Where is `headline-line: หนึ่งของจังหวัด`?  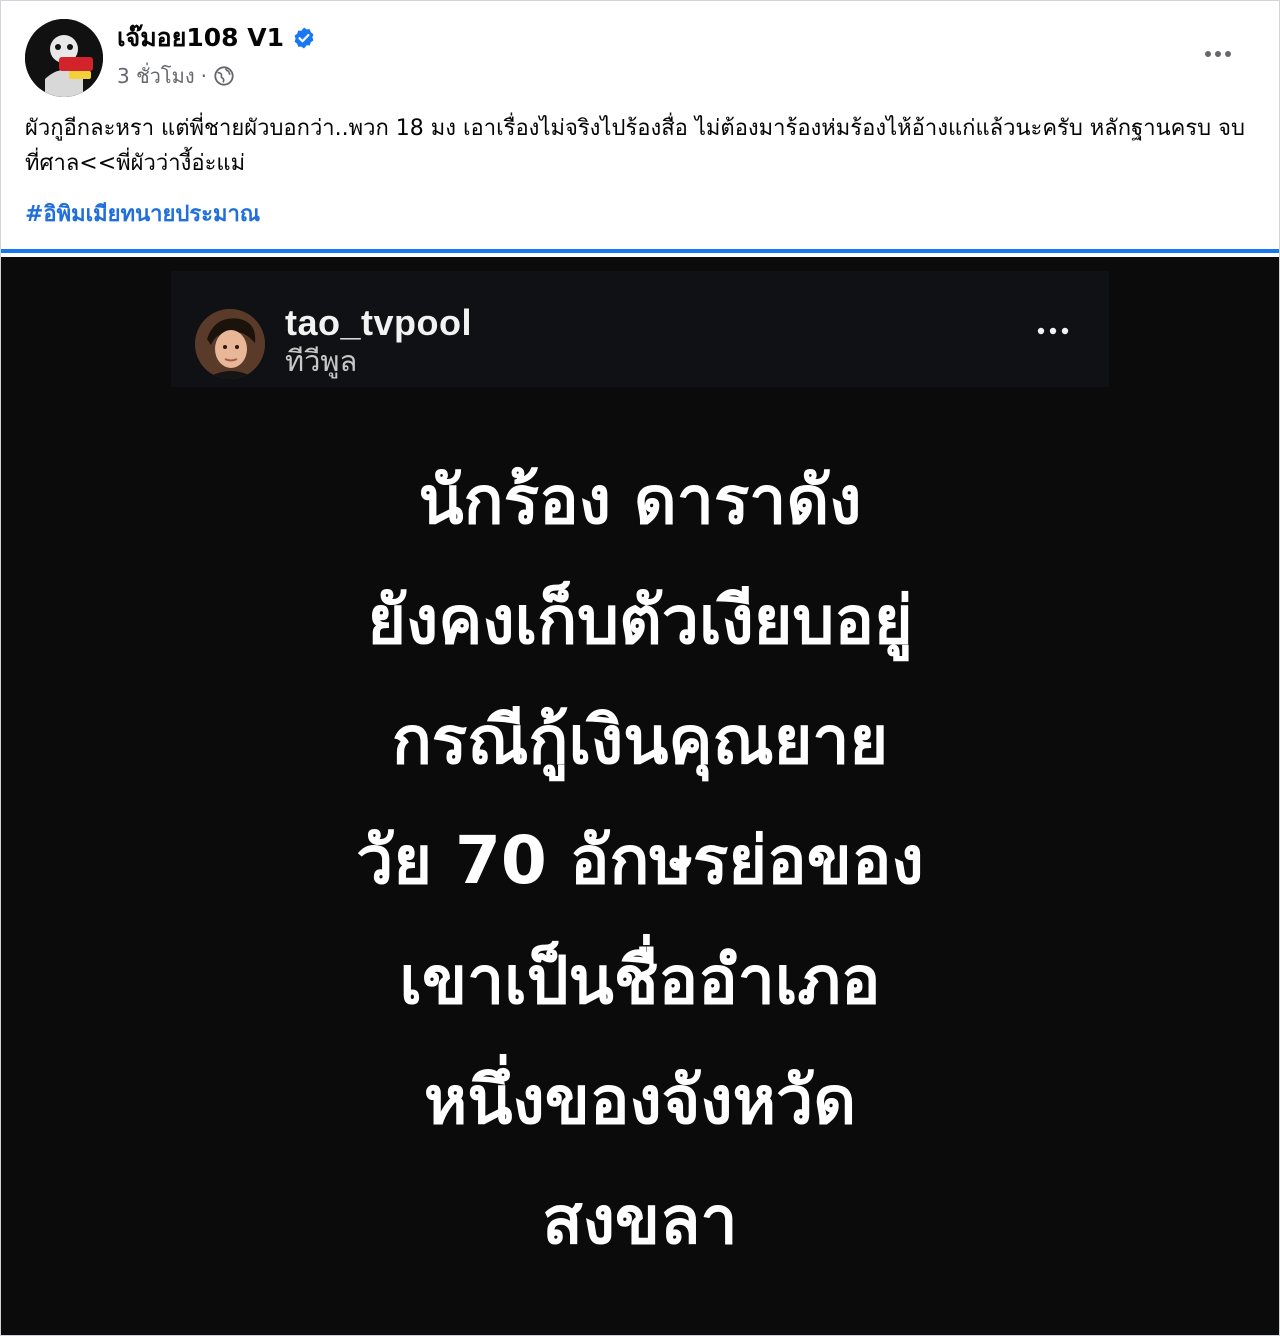 headline-line: หนึ่งของจังหวัด is located at coordinates (640, 1100).